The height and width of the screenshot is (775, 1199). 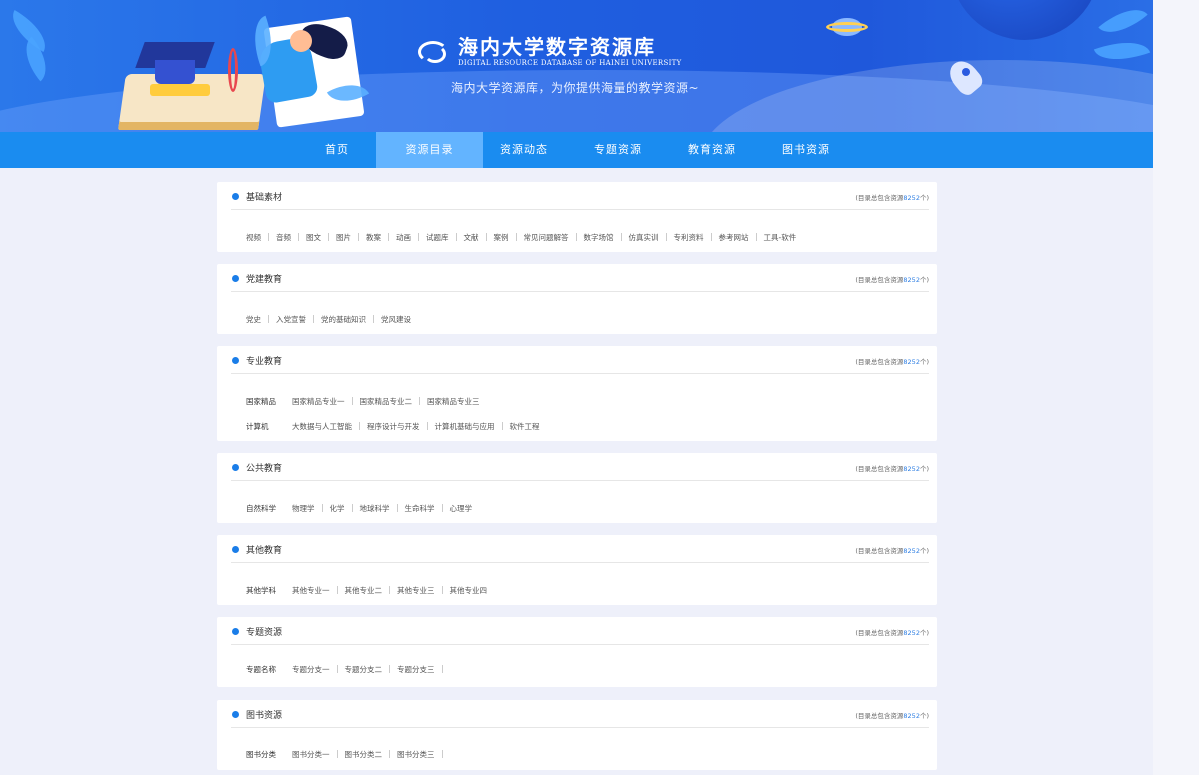 What do you see at coordinates (734, 237) in the screenshot?
I see `category-link: 参考网站` at bounding box center [734, 237].